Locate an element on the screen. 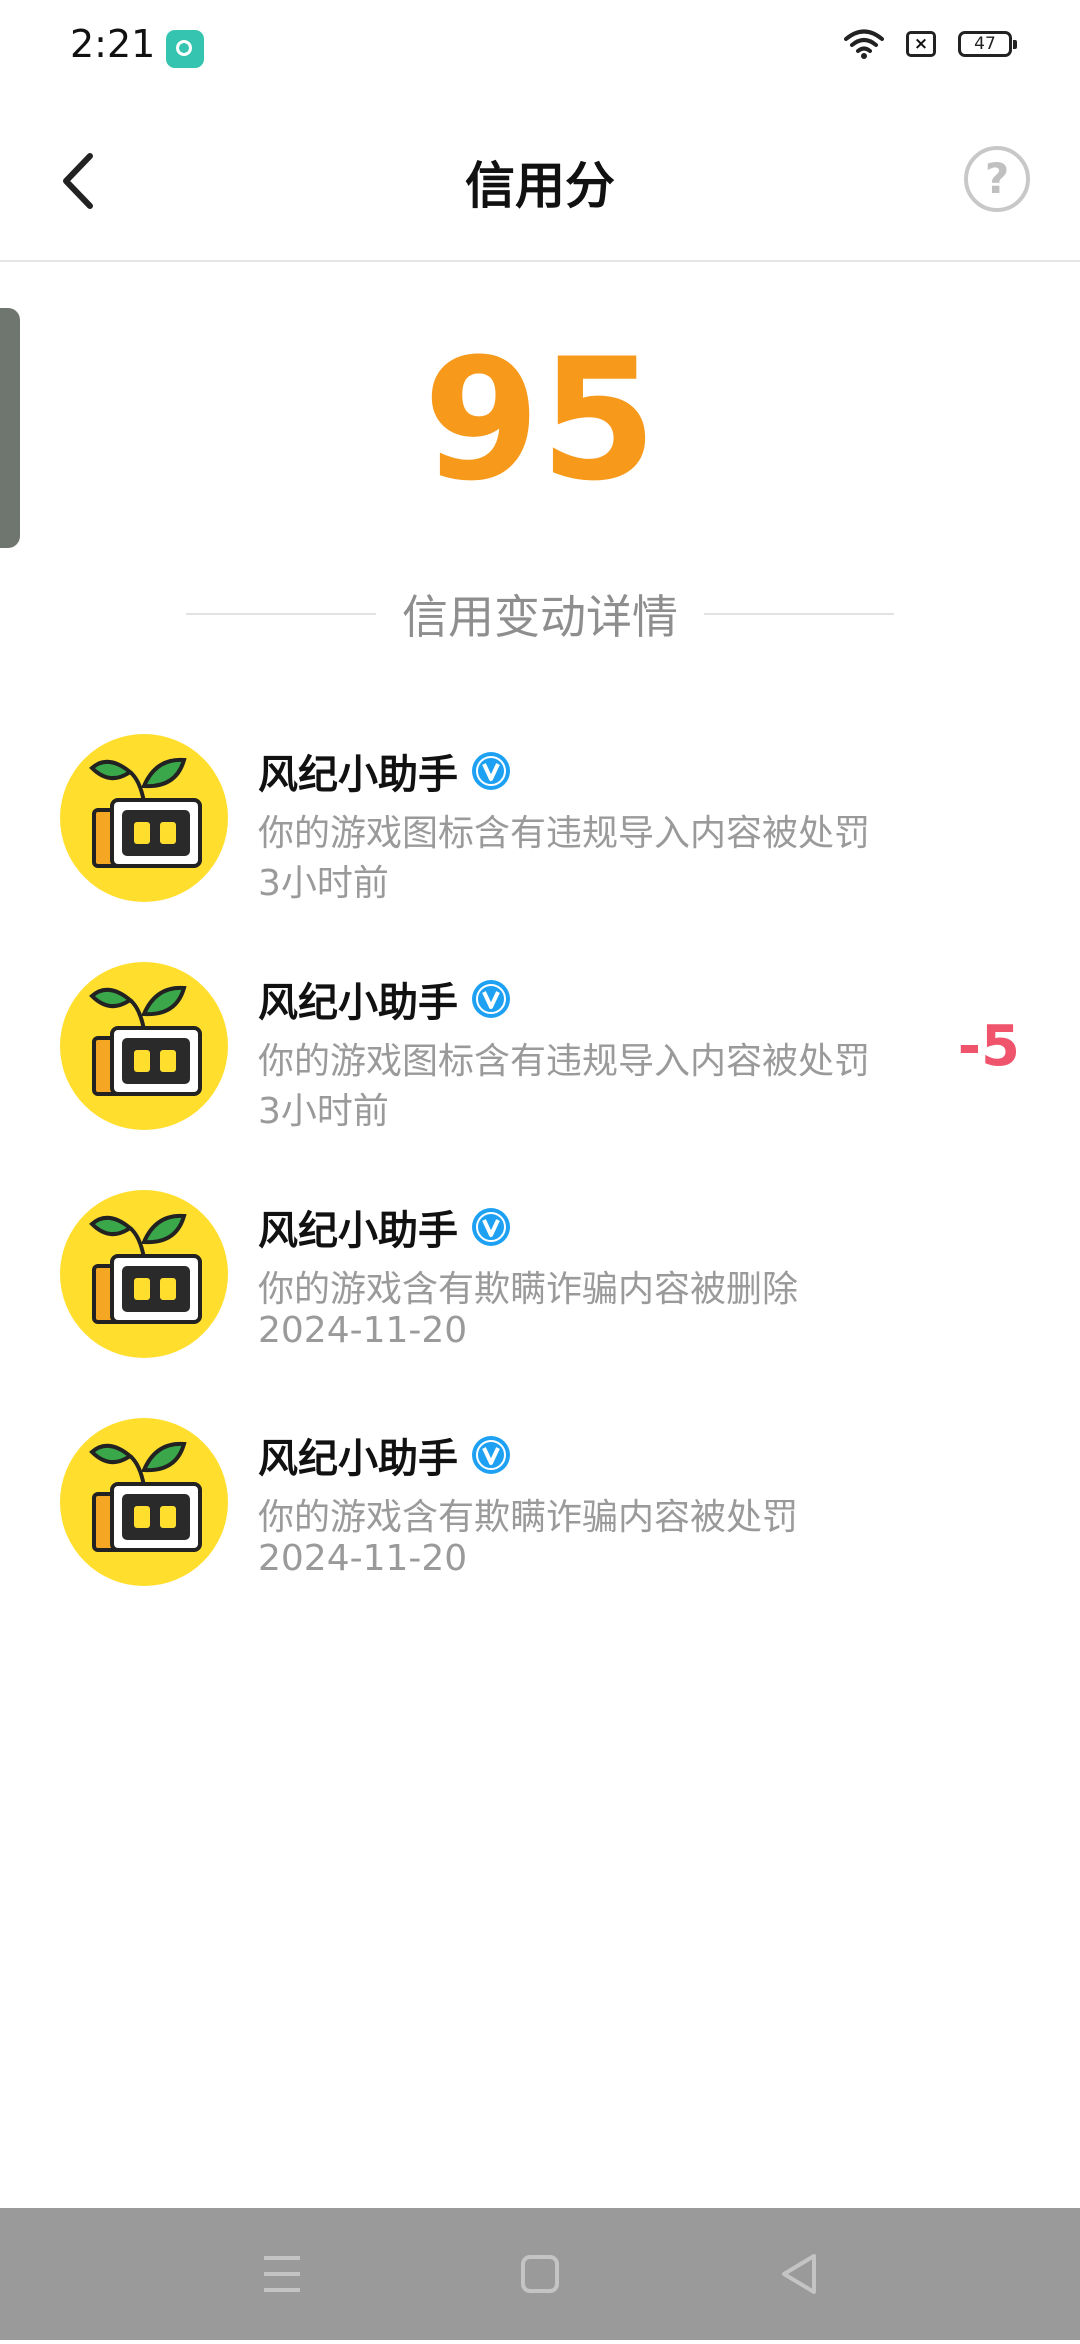 The image size is (1080, 2344). wifi-icon is located at coordinates (864, 44).